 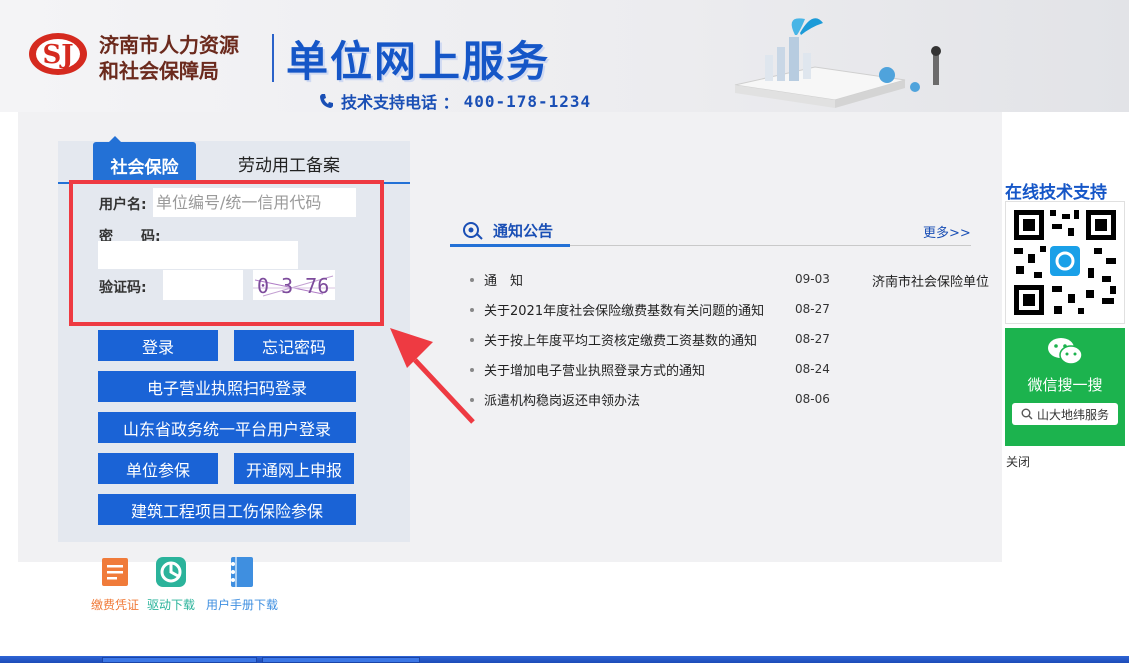 What do you see at coordinates (947, 231) in the screenshot?
I see `notice-more-link: 更多>>` at bounding box center [947, 231].